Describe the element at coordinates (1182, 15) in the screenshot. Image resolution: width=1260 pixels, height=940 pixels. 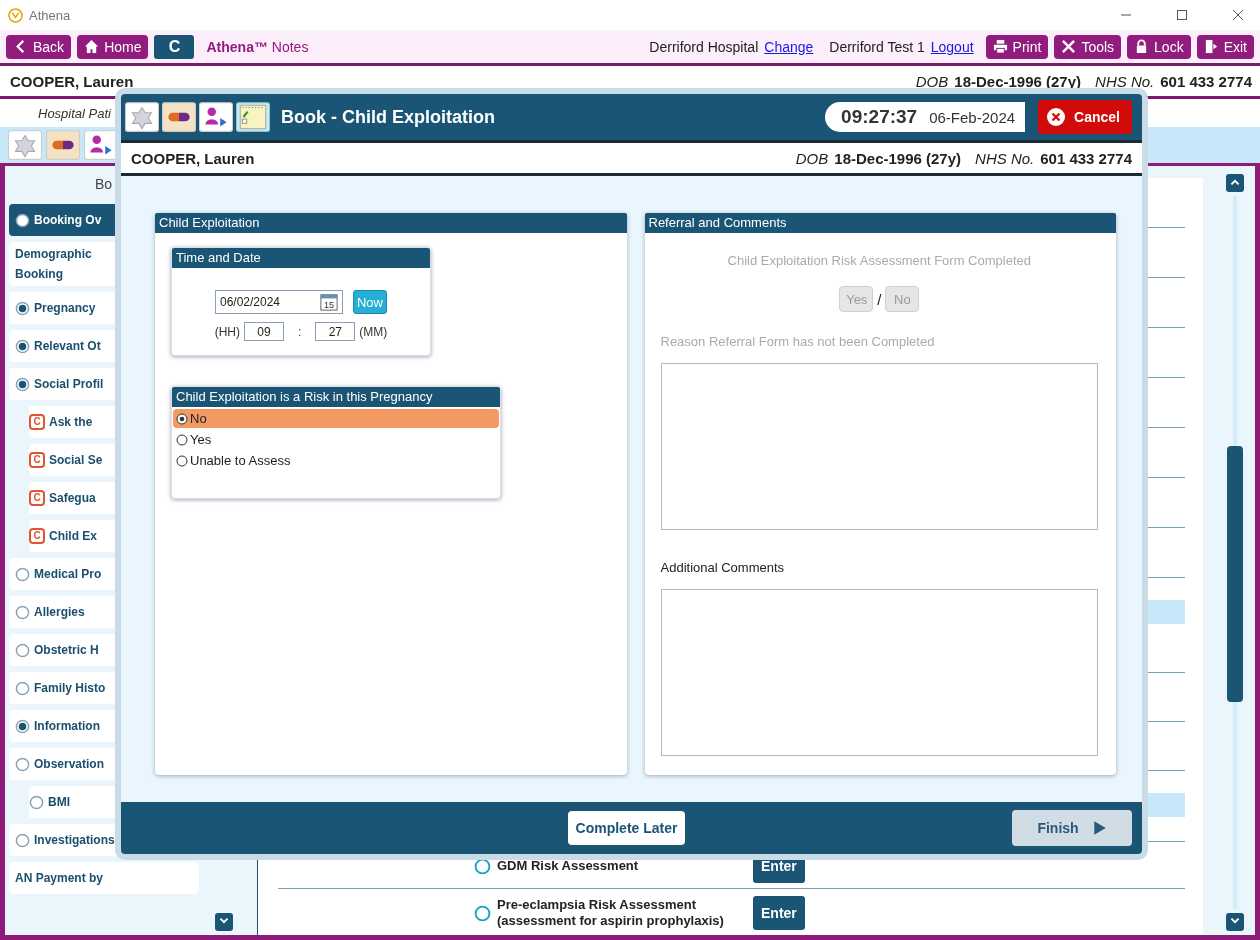
I see `maximize-icon` at that location.